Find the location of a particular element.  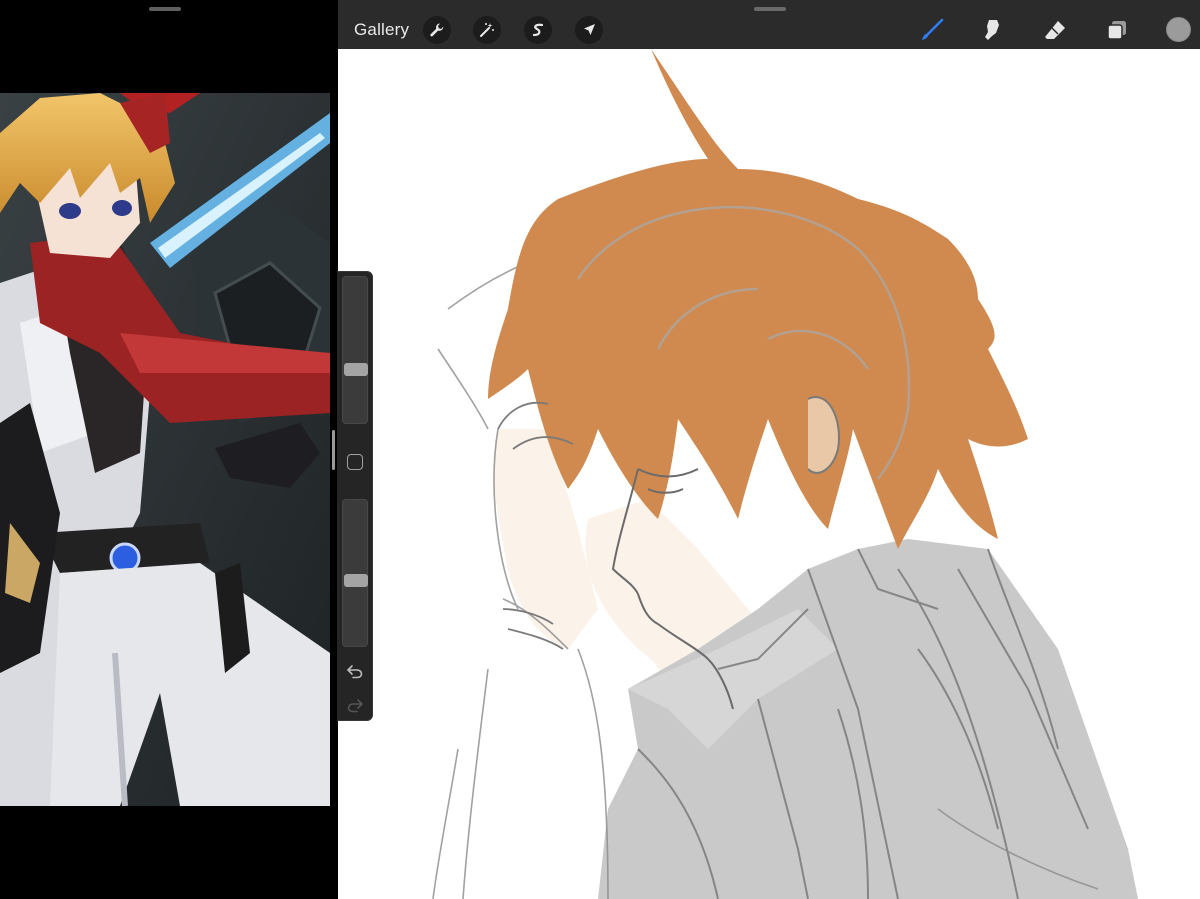

opacity-slider is located at coordinates (355, 573).